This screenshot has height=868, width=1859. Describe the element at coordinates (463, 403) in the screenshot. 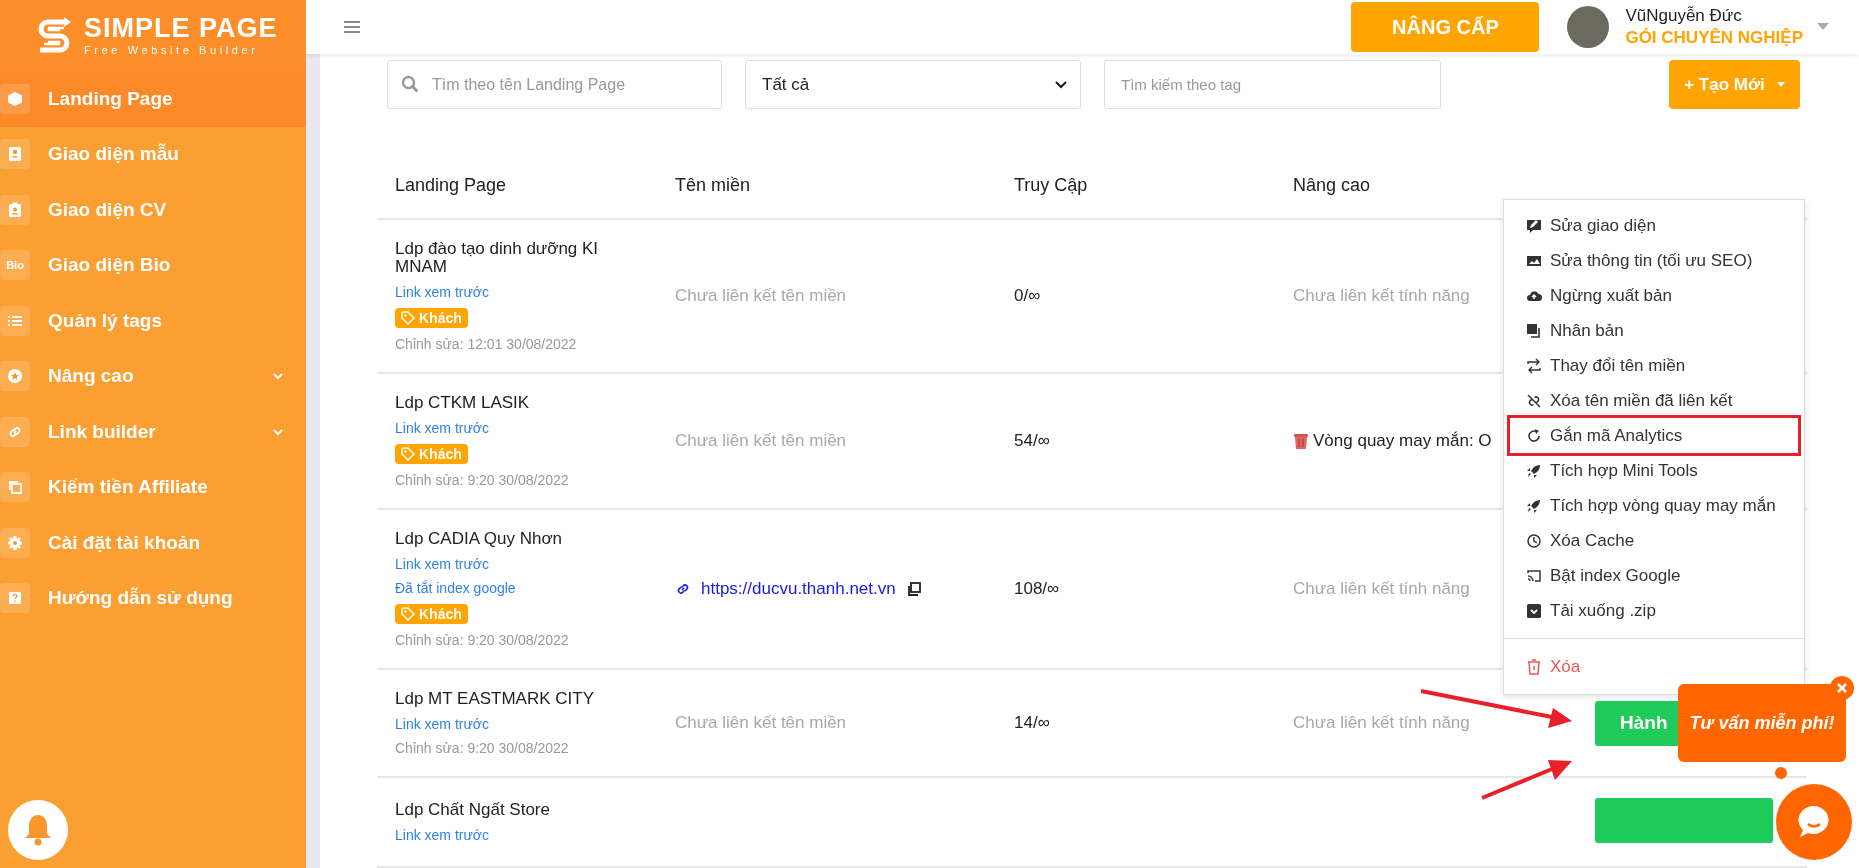

I see `page-name: Ldp CTKM LASIK` at that location.